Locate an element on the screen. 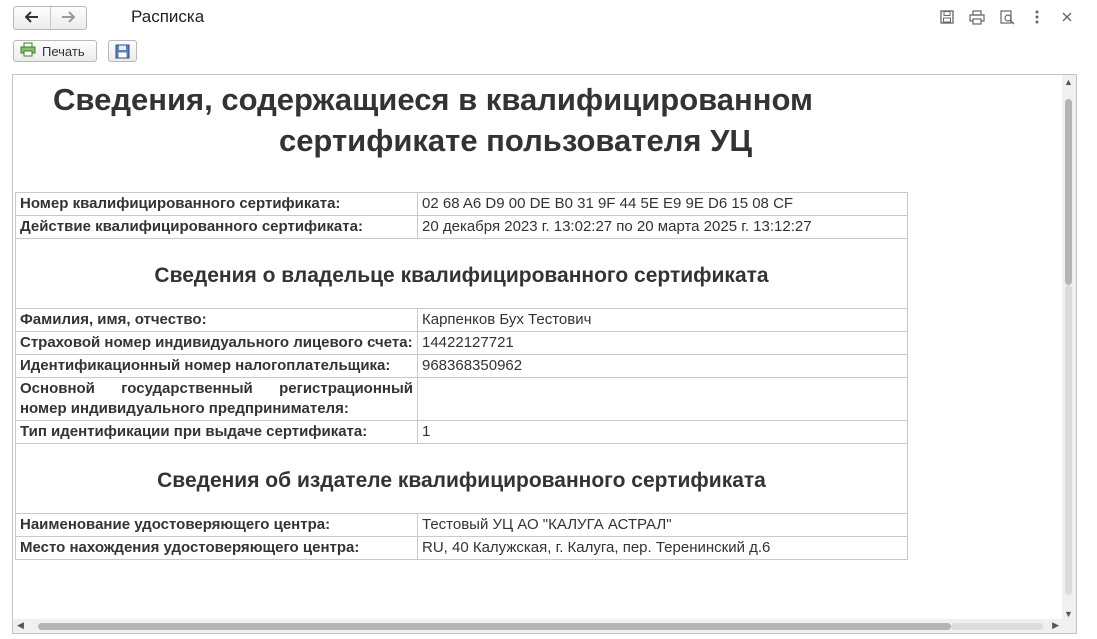 Image resolution: width=1097 pixels, height=639 pixels. more-menu-button is located at coordinates (1037, 17).